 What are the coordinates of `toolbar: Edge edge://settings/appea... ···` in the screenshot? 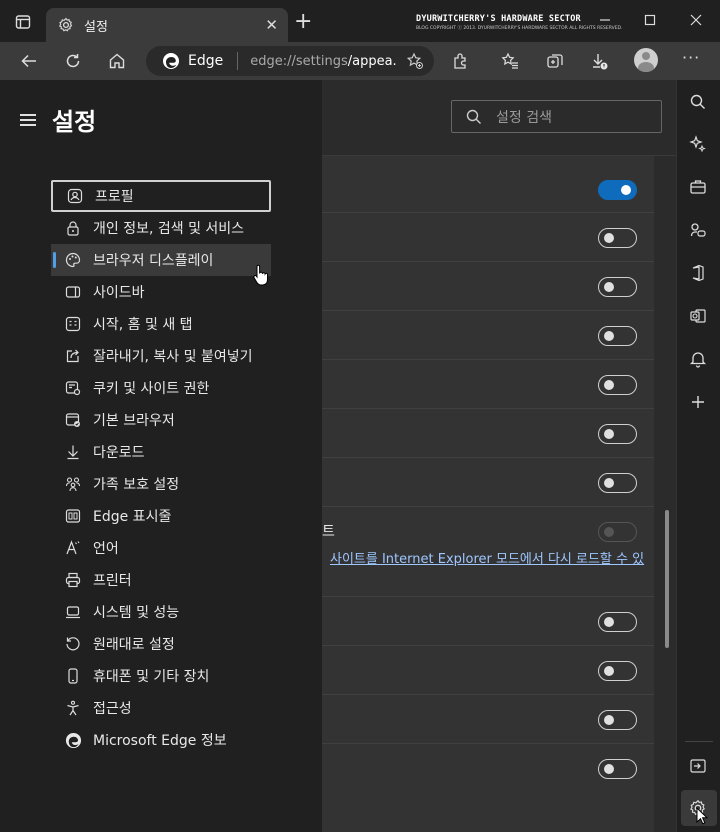 It's located at (360, 61).